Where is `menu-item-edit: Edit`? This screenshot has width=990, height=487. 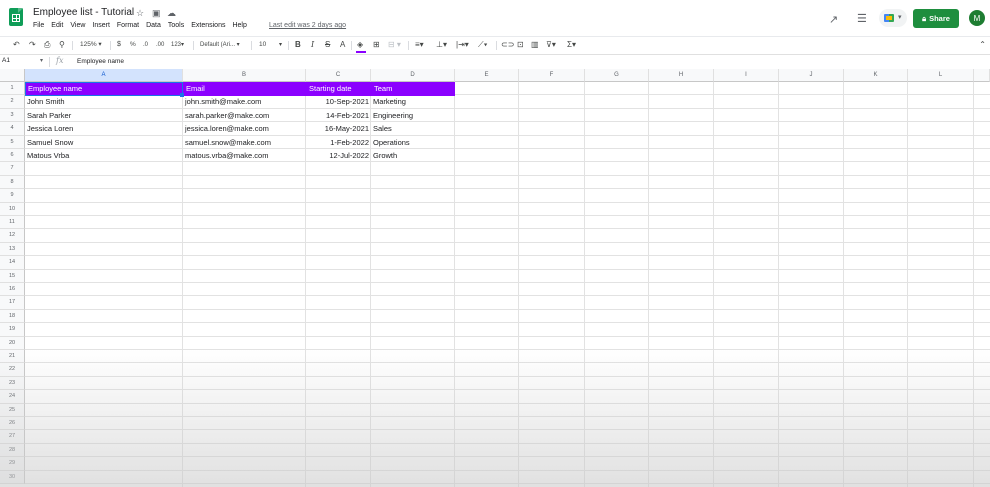
menu-item-edit: Edit is located at coordinates (57, 25).